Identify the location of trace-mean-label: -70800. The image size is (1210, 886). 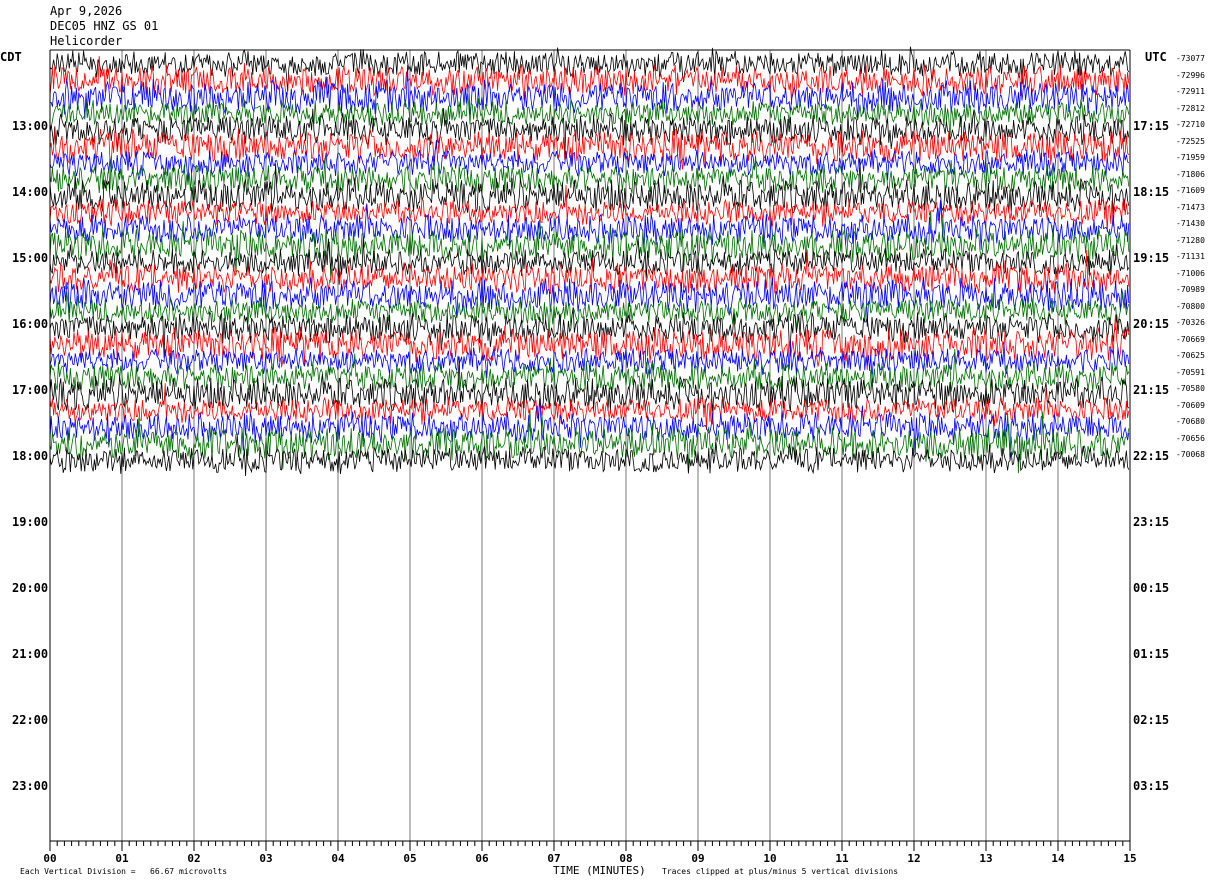
(1190, 306).